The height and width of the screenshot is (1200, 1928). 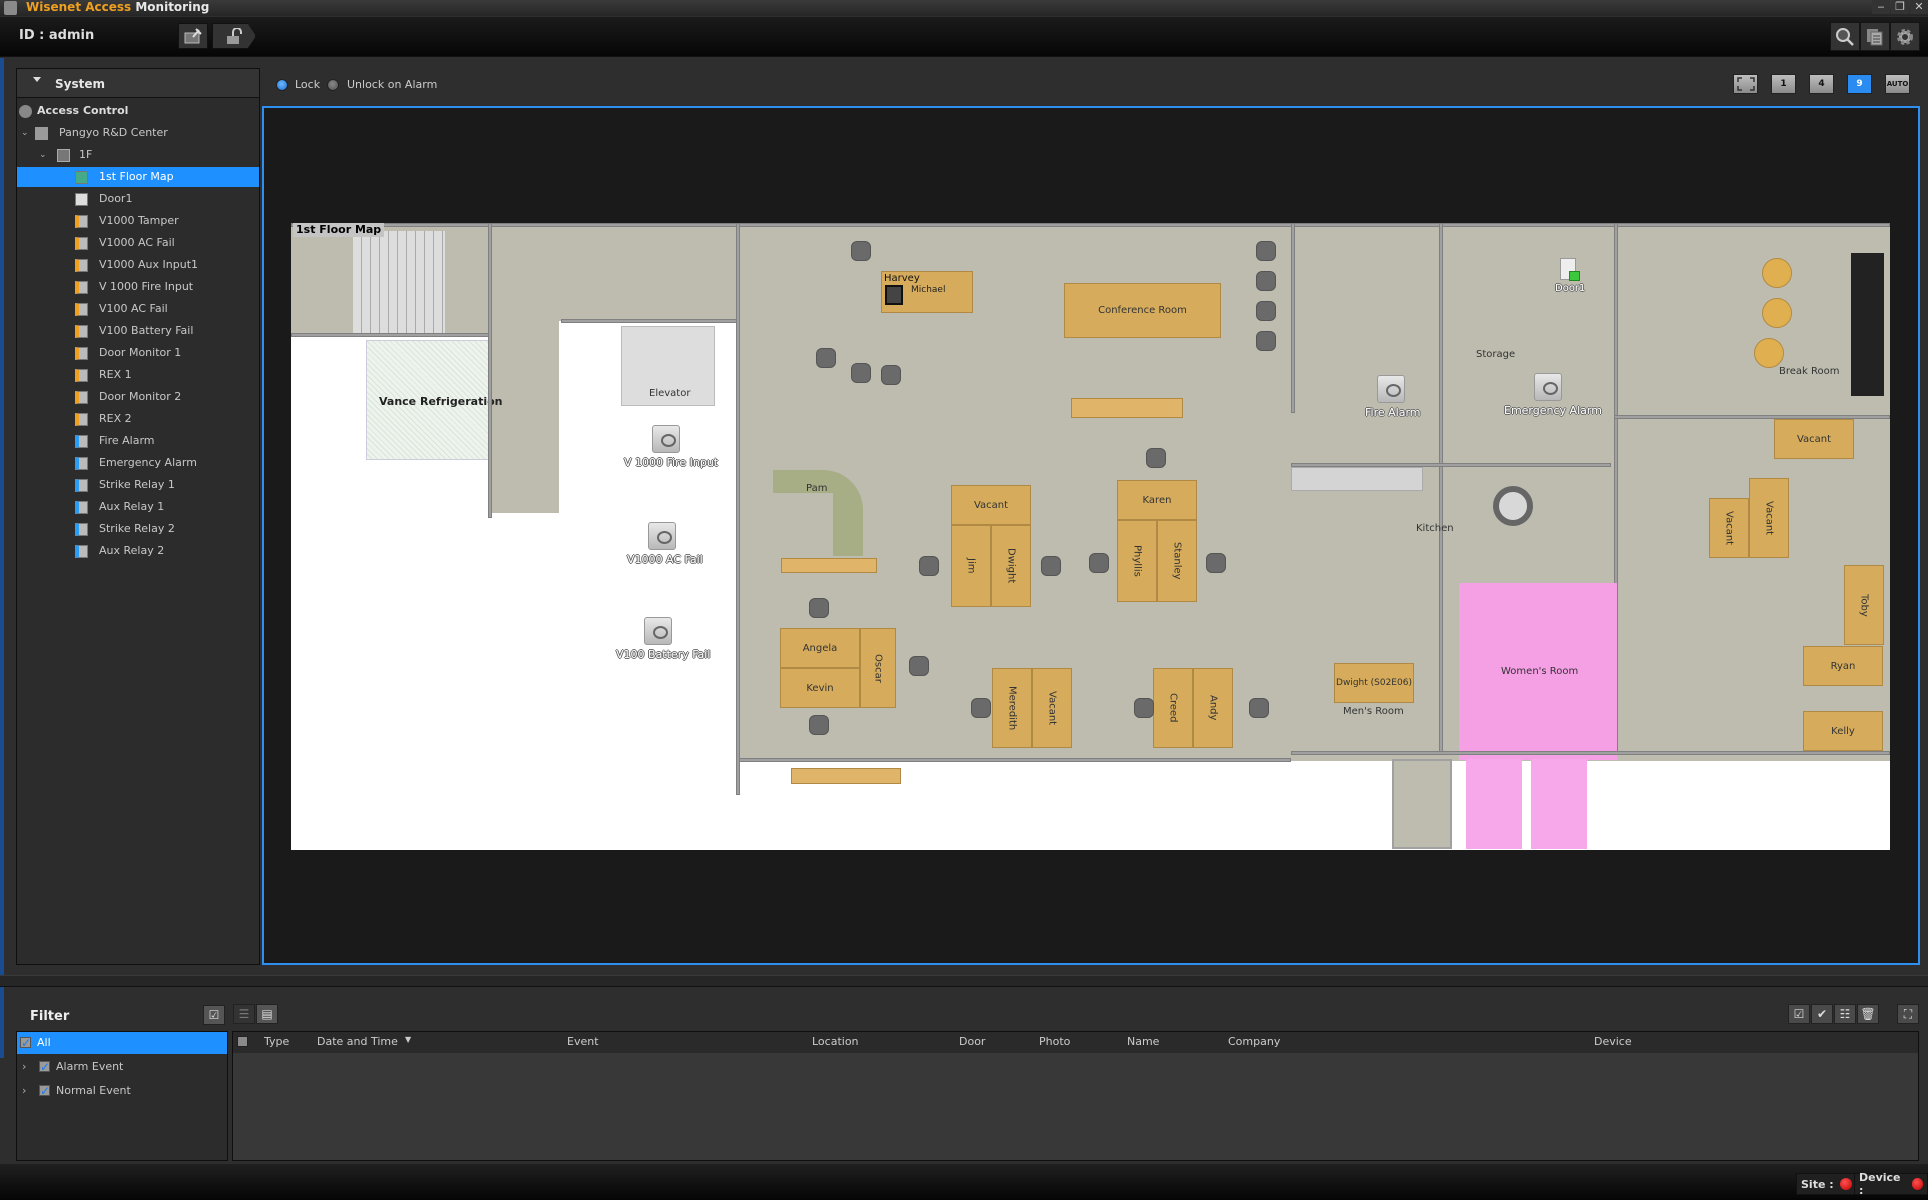 I want to click on device-emergency-alarm, so click(x=1548, y=387).